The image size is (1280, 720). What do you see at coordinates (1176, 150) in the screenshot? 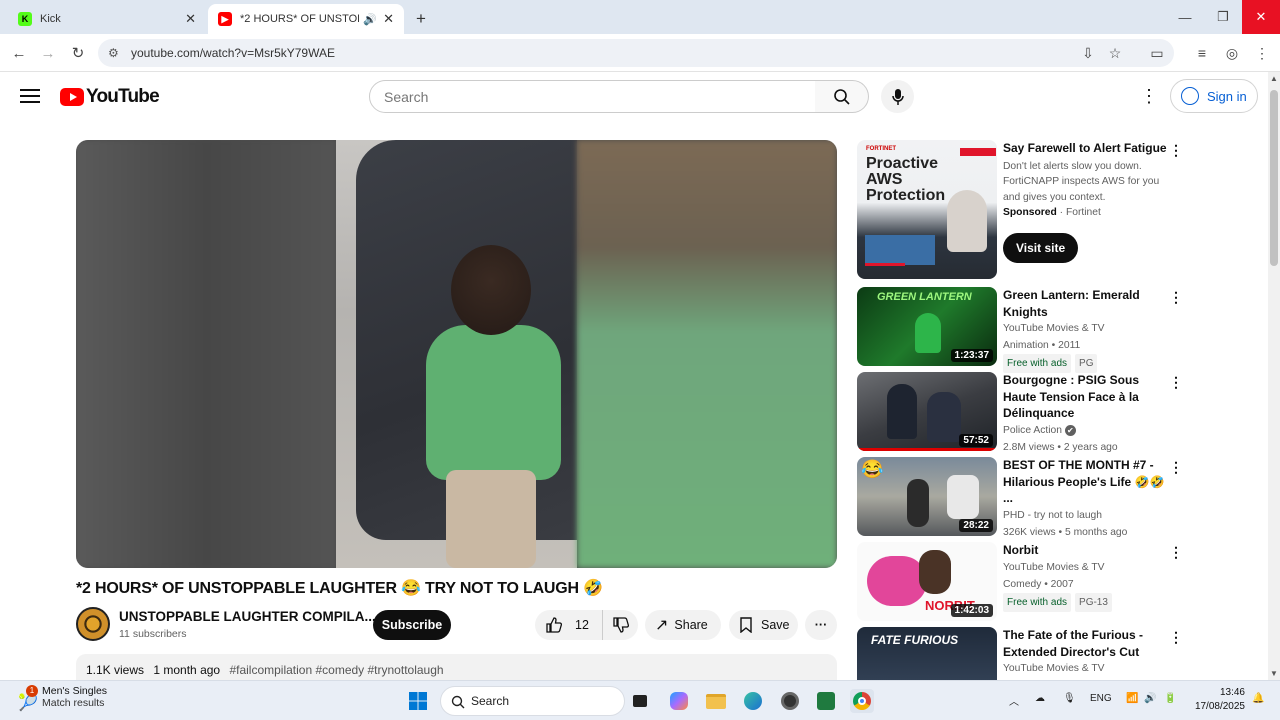
I see `ad-more-icon: ⋮` at bounding box center [1176, 150].